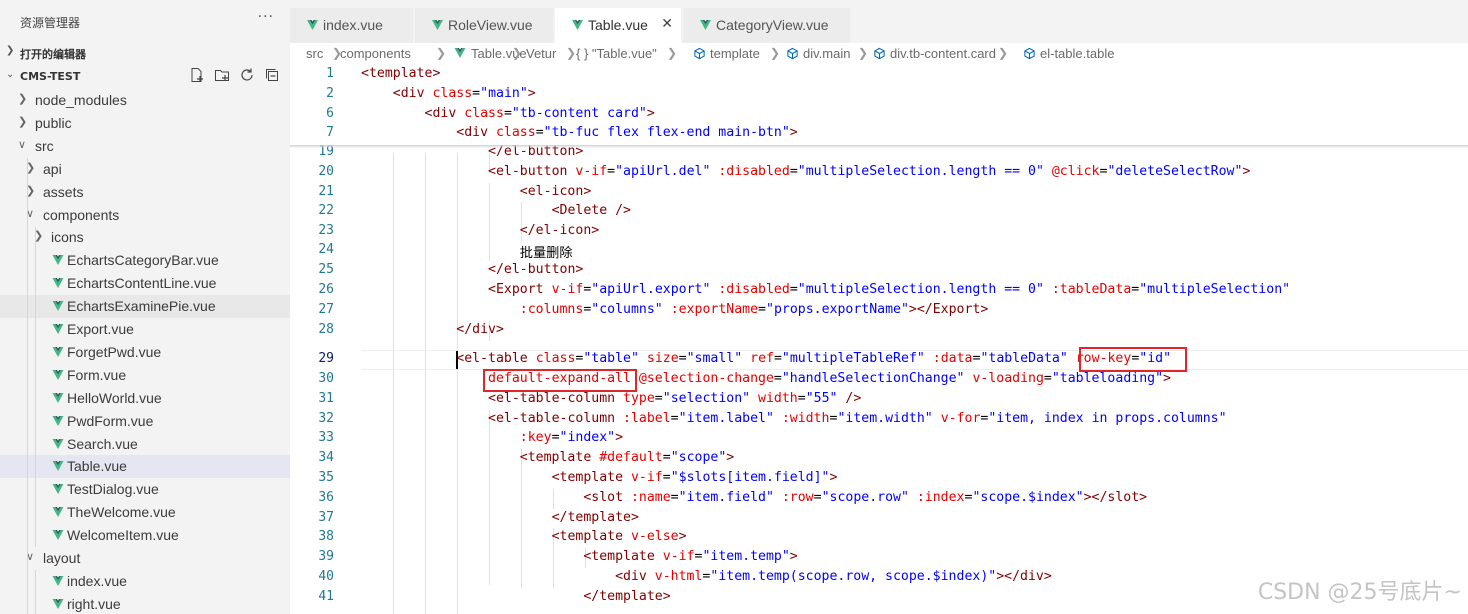  What do you see at coordinates (667, 23) in the screenshot?
I see `close-icon: ✕` at bounding box center [667, 23].